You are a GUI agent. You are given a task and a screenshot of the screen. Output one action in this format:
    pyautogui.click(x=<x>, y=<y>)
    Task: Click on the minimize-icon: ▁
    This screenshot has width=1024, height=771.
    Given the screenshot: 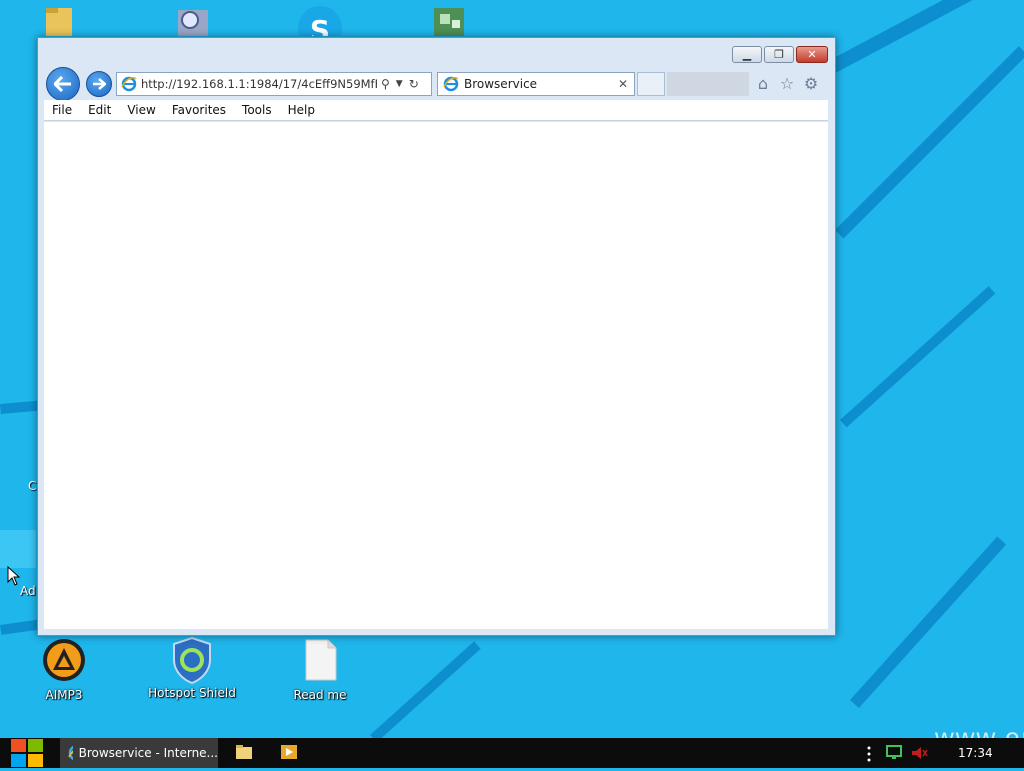 What is the action you would take?
    pyautogui.click(x=747, y=54)
    